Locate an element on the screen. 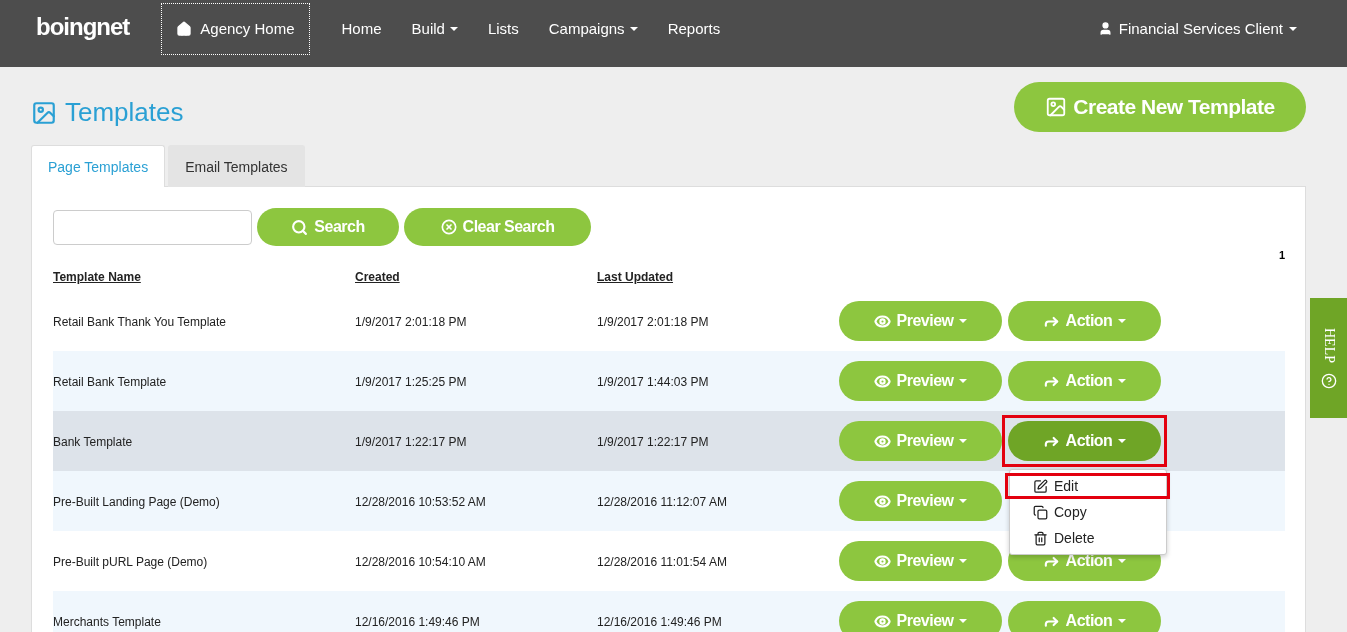  menu-item: Edit is located at coordinates (1087, 486).